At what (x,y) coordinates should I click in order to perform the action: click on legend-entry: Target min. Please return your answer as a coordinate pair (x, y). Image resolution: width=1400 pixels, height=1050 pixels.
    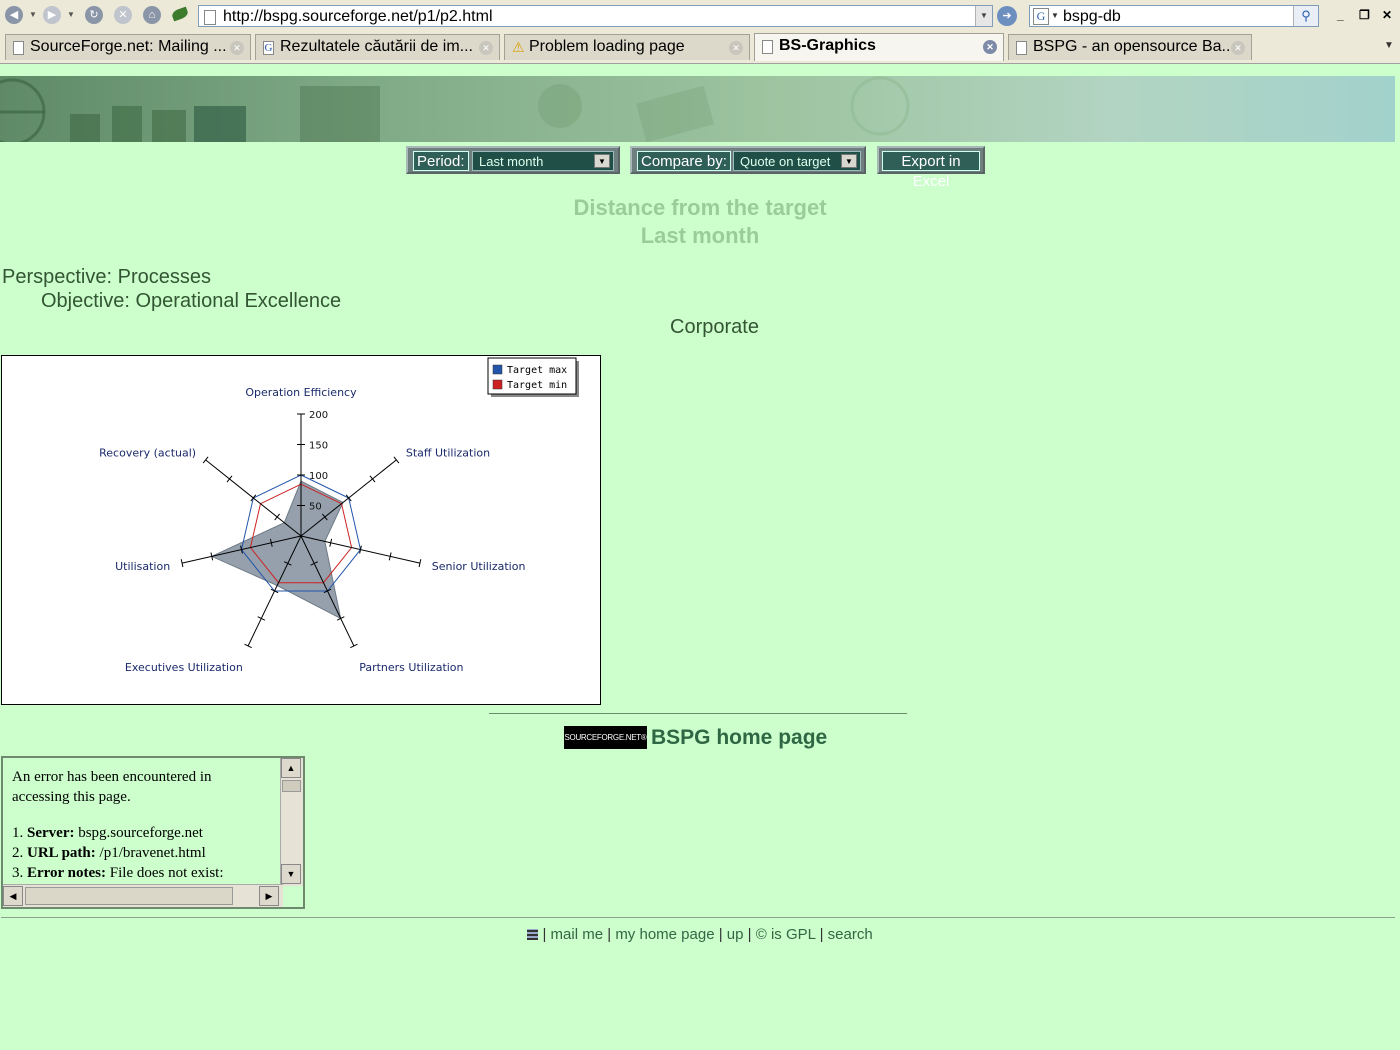
    Looking at the image, I should click on (537, 385).